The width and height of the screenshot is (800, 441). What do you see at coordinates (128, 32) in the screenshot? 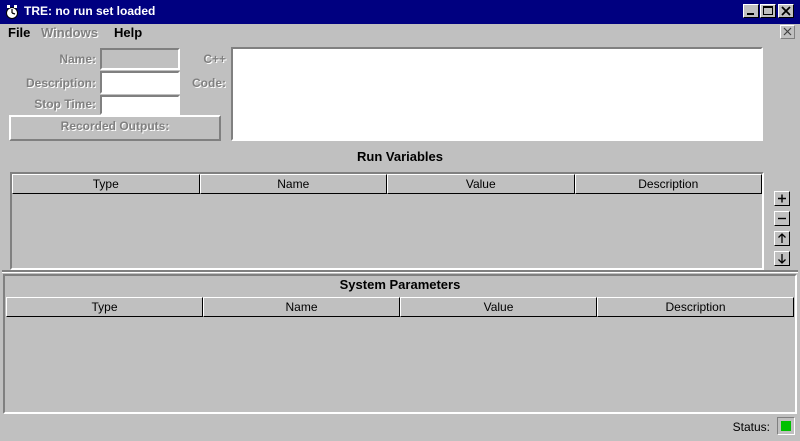
I see `menu-help: Help` at bounding box center [128, 32].